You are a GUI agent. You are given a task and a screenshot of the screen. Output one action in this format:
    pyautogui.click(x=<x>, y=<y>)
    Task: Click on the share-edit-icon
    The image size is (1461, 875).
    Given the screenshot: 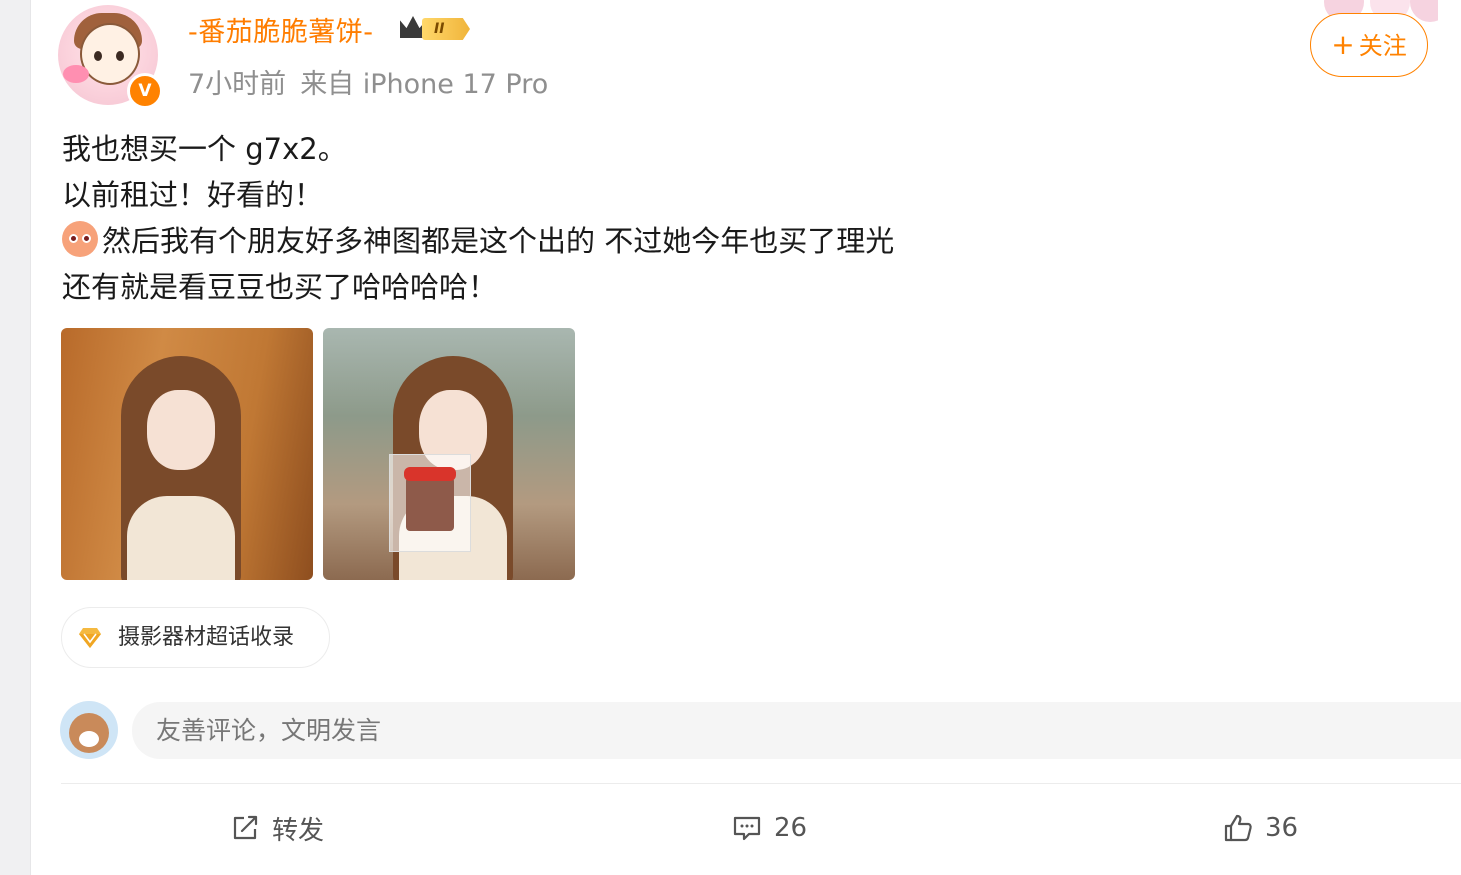 What is the action you would take?
    pyautogui.click(x=245, y=827)
    